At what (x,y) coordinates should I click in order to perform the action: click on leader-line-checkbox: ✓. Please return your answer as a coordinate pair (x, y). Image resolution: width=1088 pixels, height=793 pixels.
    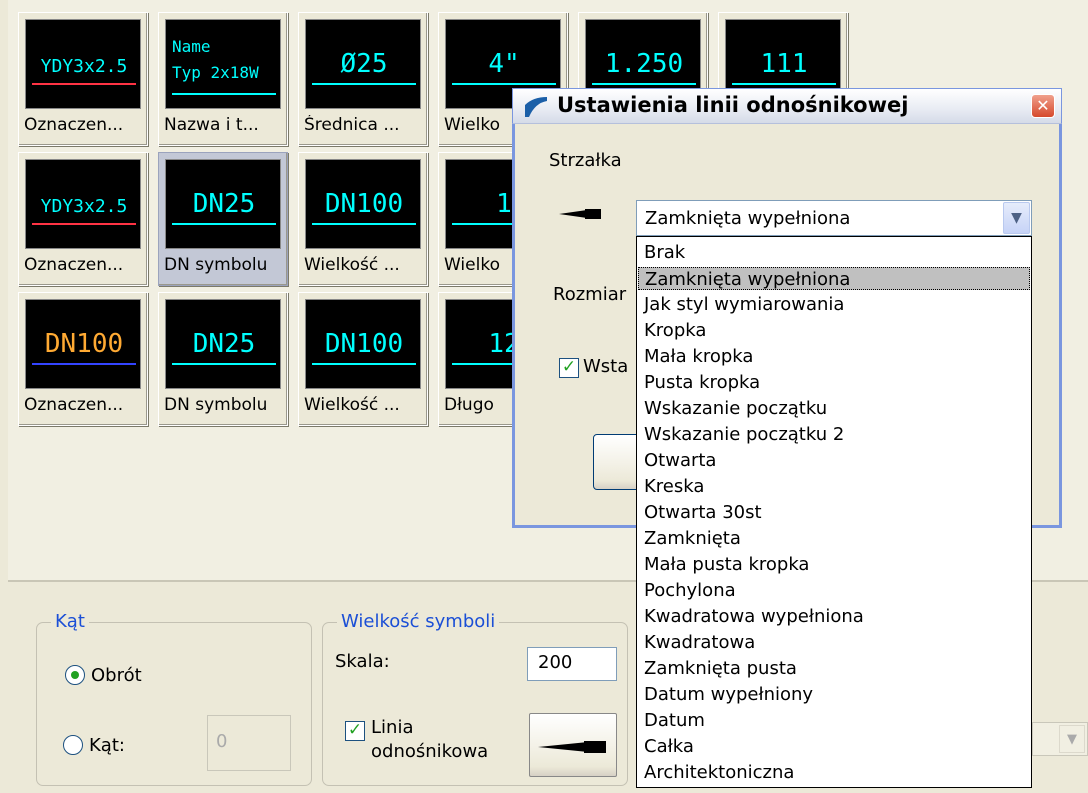
    Looking at the image, I should click on (355, 731).